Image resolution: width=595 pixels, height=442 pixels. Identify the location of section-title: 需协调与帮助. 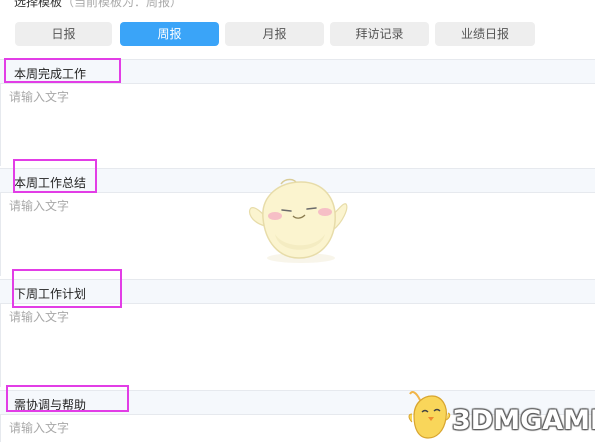
(50, 405).